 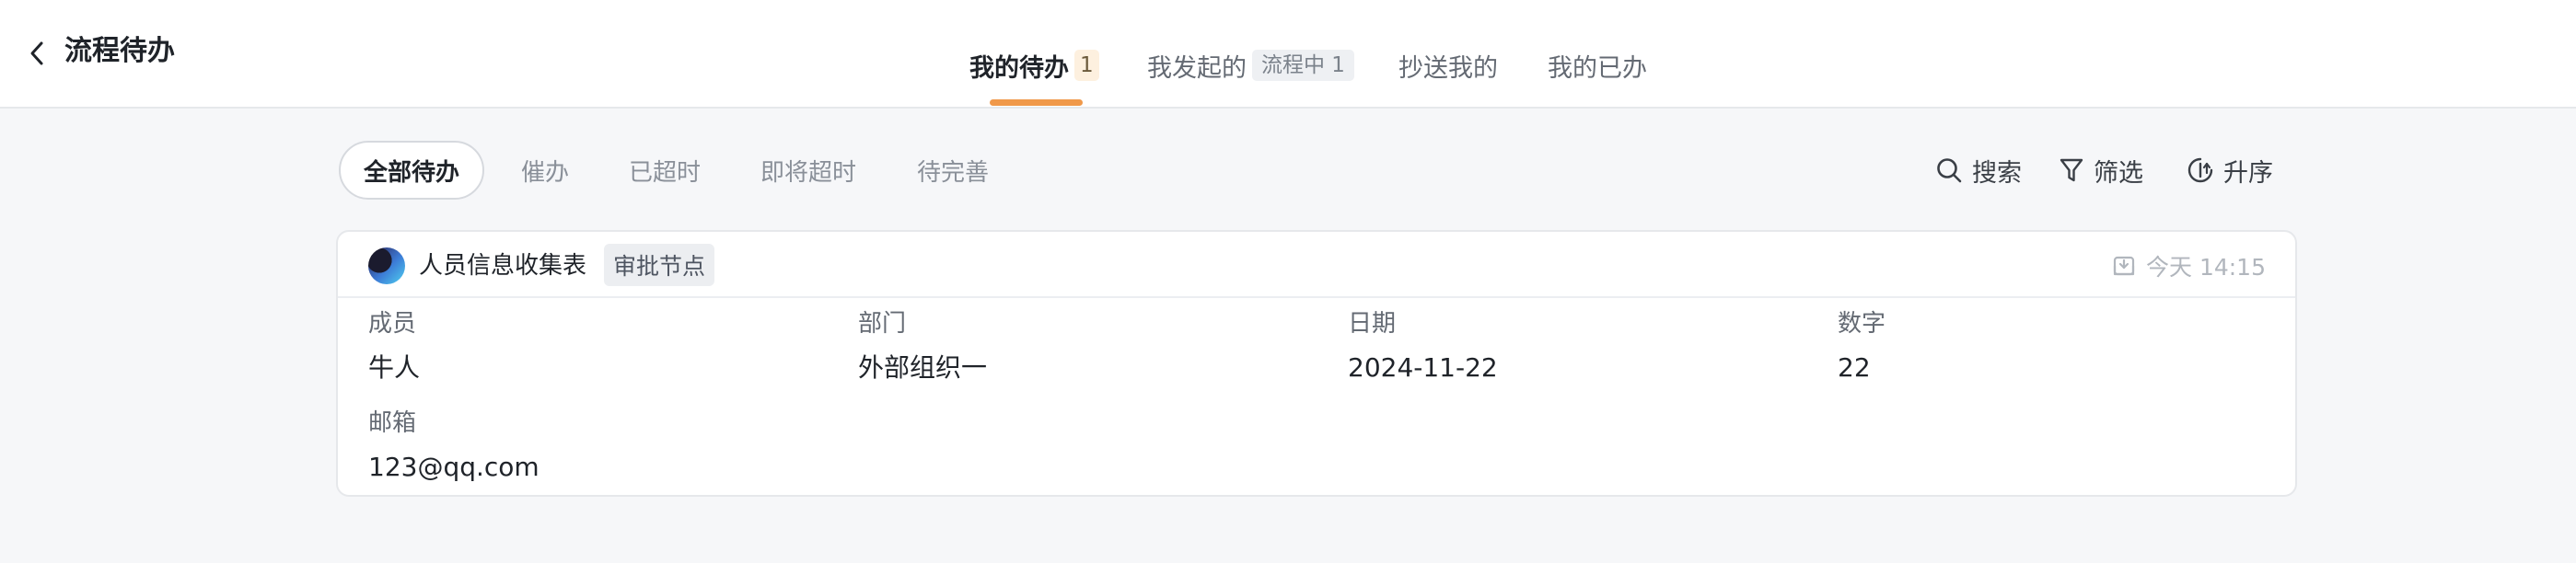 What do you see at coordinates (1597, 68) in the screenshot?
I see `tab-label: 我的已办` at bounding box center [1597, 68].